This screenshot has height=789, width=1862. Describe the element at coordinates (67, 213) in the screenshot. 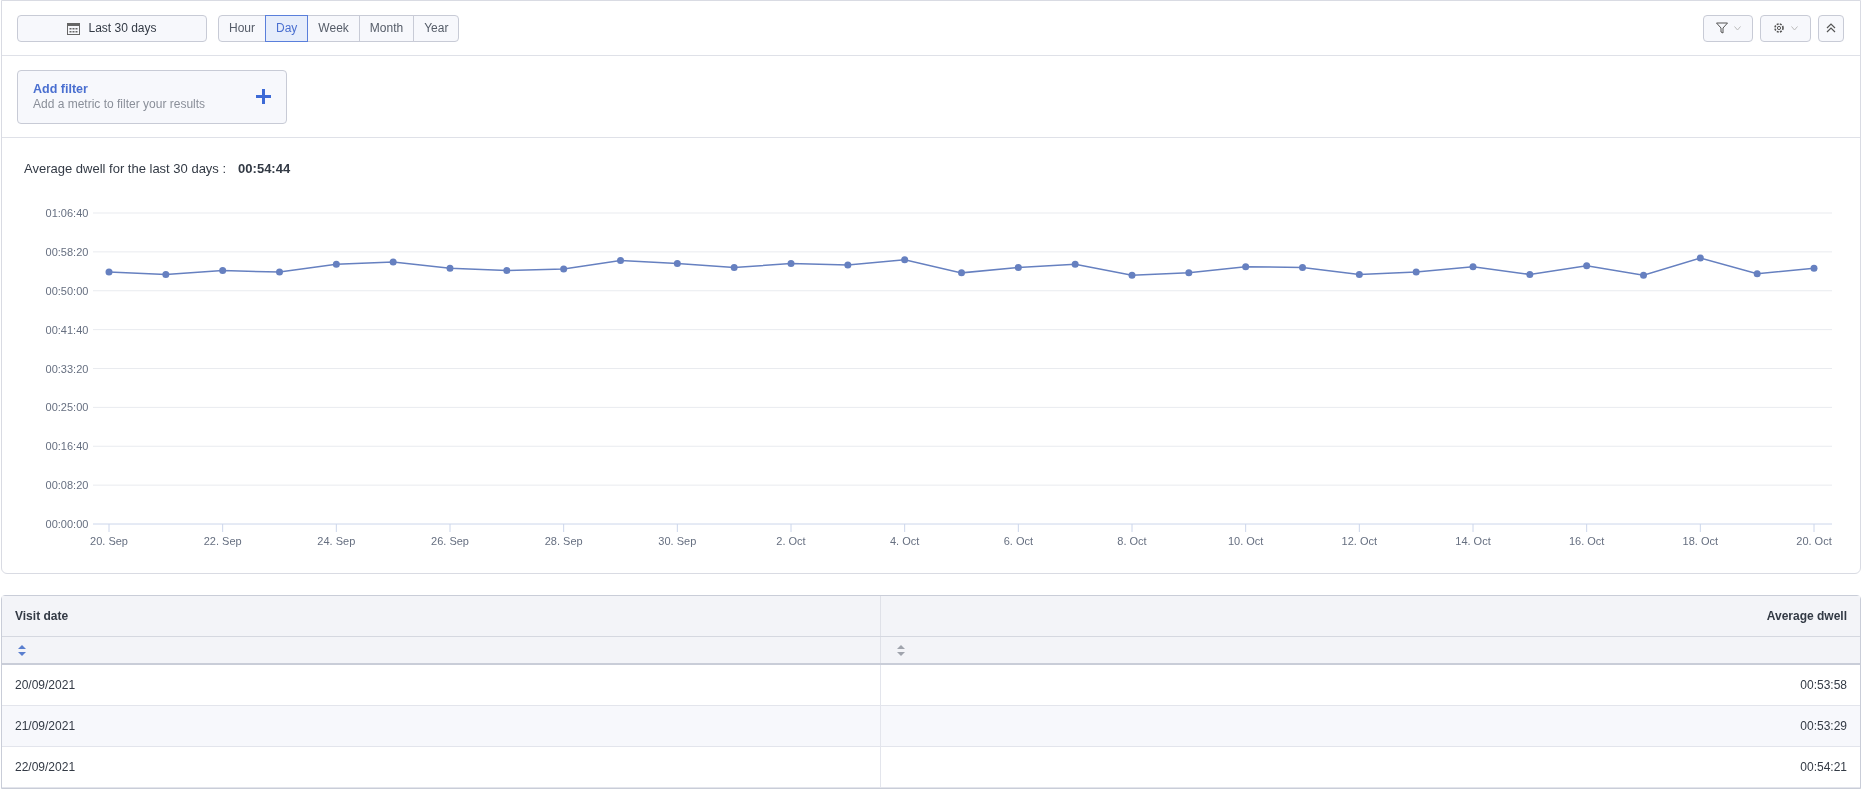

I see `y-axis-label: 01:06:40` at that location.